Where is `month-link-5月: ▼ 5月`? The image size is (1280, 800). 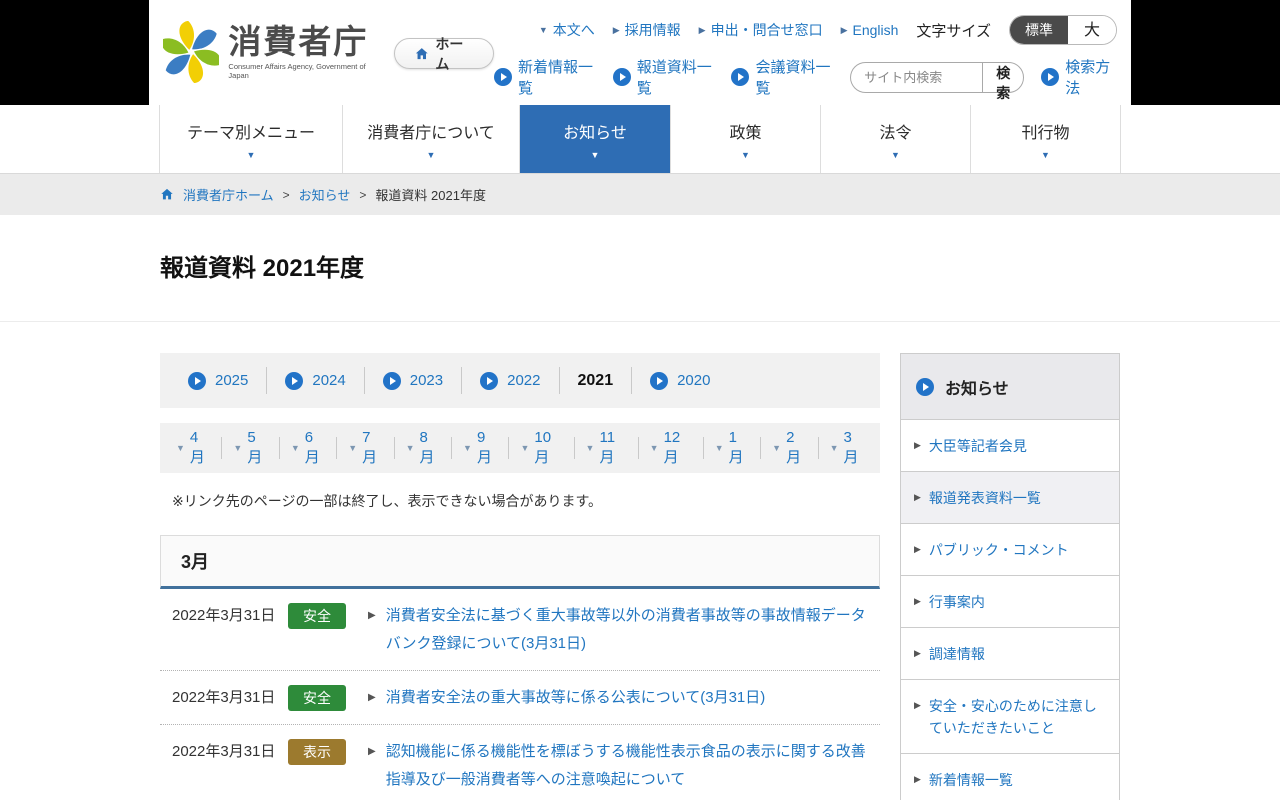
month-link-5月: ▼ 5月 is located at coordinates (251, 447).